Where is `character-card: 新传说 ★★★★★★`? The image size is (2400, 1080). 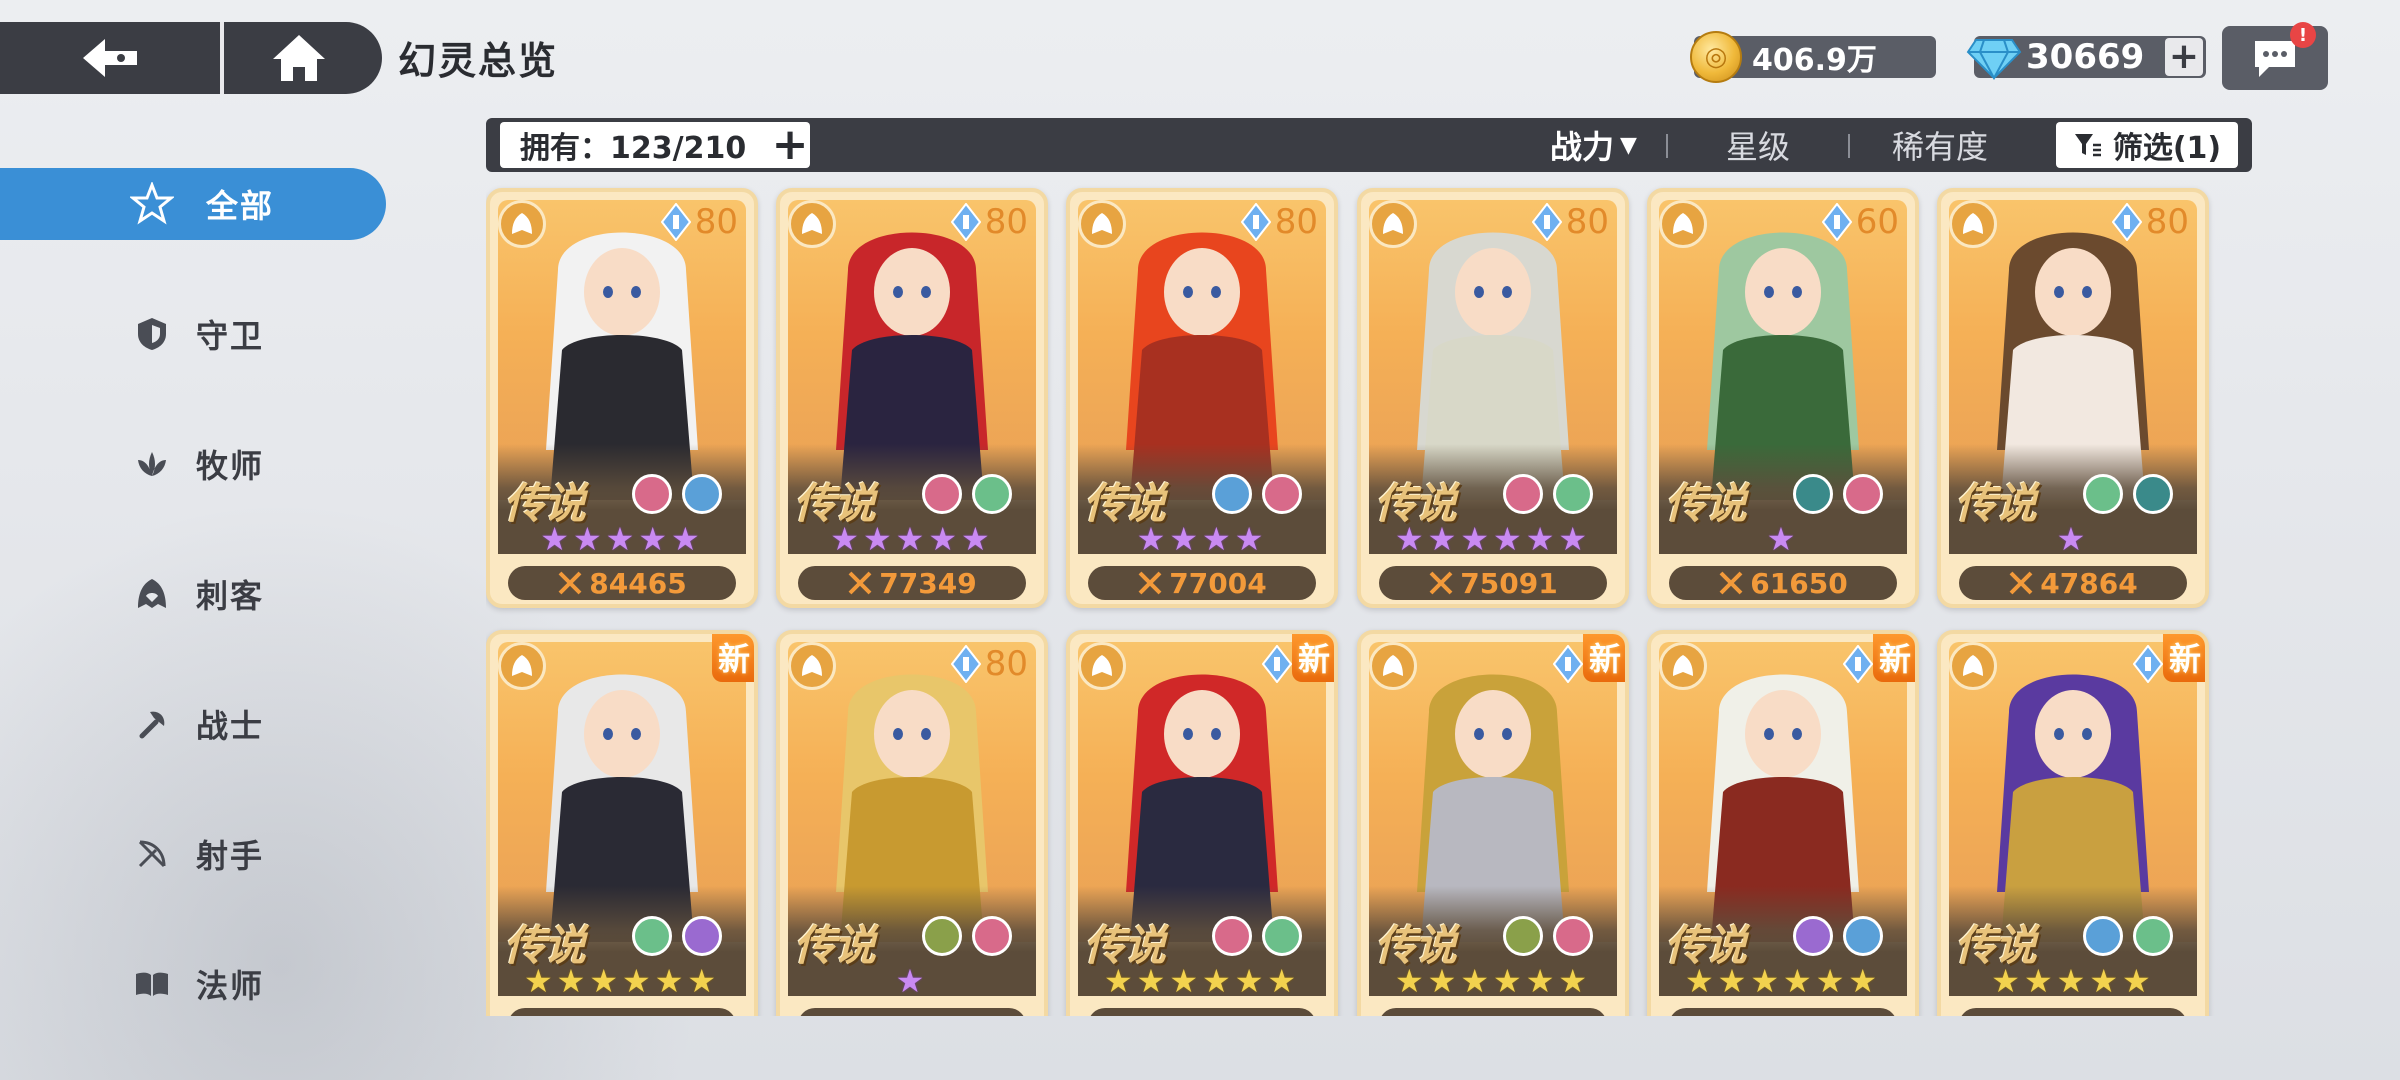
character-card: 新传说 ★★★★★★ is located at coordinates (622, 823).